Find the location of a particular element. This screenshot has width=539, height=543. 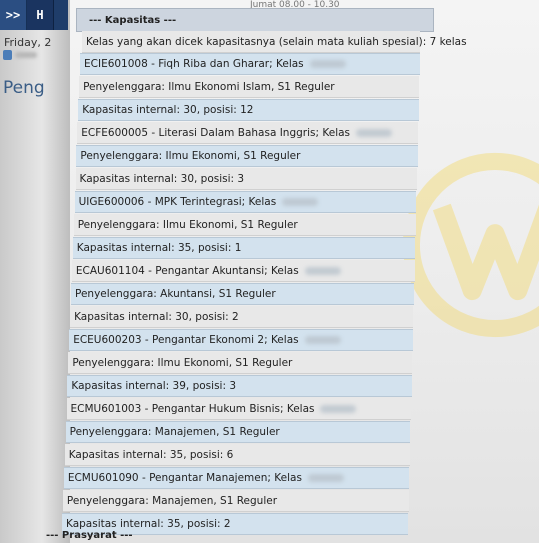

list-item: Kapasitas internal: 35, posisi: 1 is located at coordinates (244, 248).